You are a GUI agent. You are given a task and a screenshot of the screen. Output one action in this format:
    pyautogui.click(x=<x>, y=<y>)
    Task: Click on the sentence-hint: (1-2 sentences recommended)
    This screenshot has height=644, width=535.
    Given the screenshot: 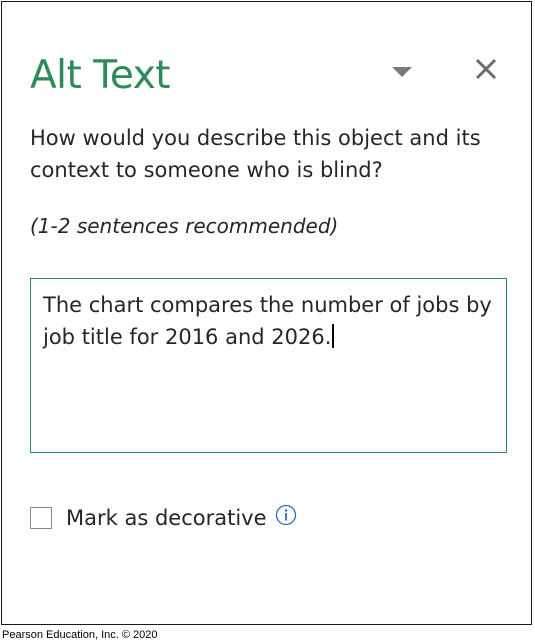 What is the action you would take?
    pyautogui.click(x=184, y=226)
    